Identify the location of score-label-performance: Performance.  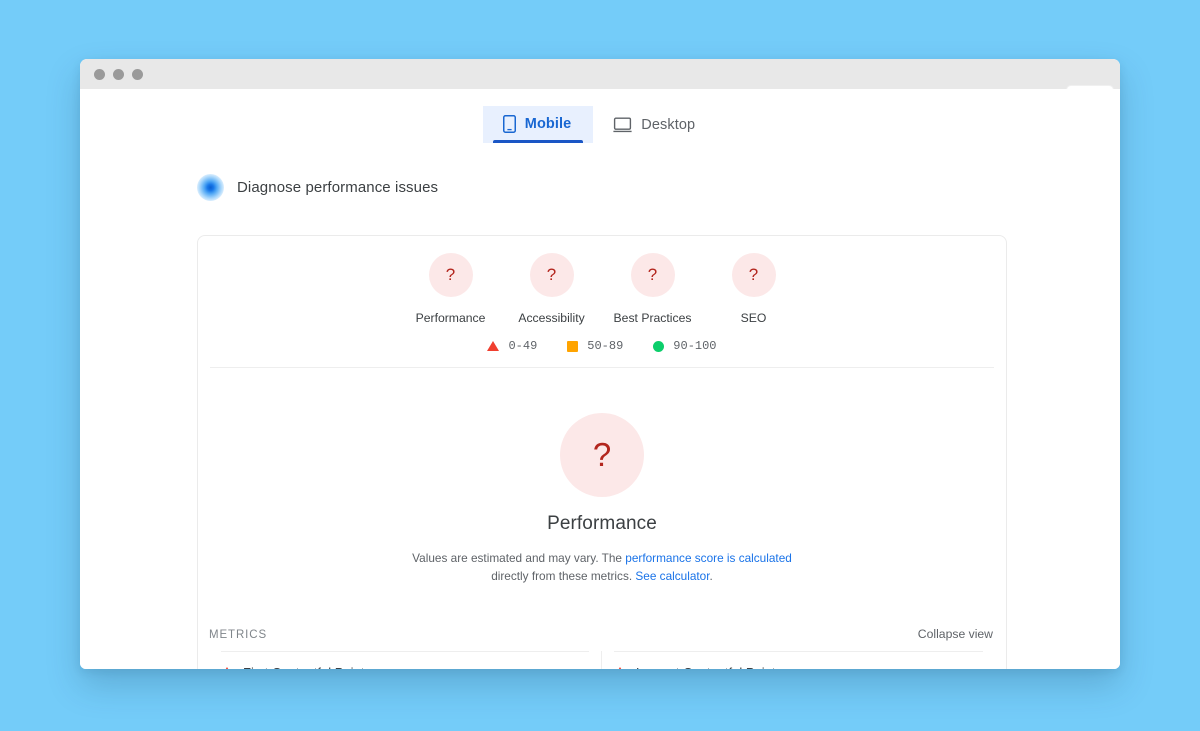
(450, 318).